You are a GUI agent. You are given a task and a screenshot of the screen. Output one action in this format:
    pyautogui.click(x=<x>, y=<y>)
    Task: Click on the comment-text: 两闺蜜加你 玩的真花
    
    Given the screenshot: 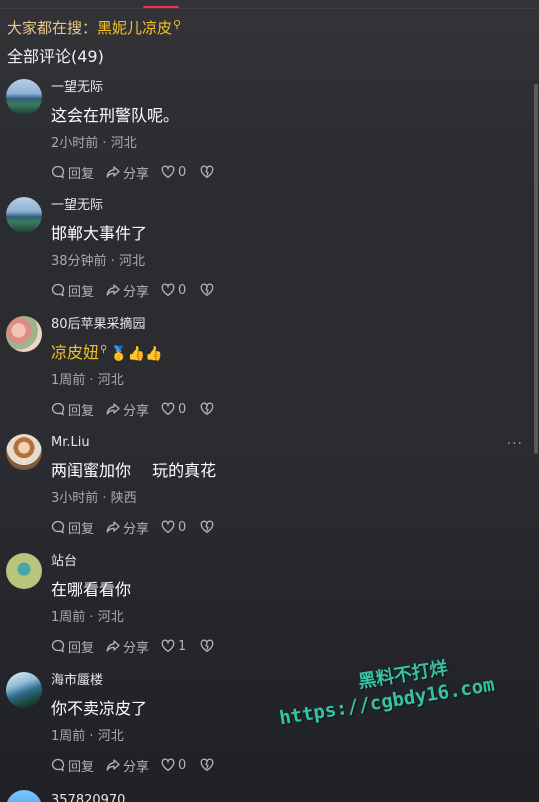 What is the action you would take?
    pyautogui.click(x=134, y=470)
    